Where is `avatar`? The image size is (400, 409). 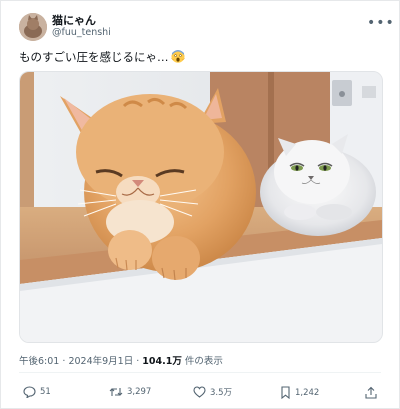
avatar is located at coordinates (33, 27).